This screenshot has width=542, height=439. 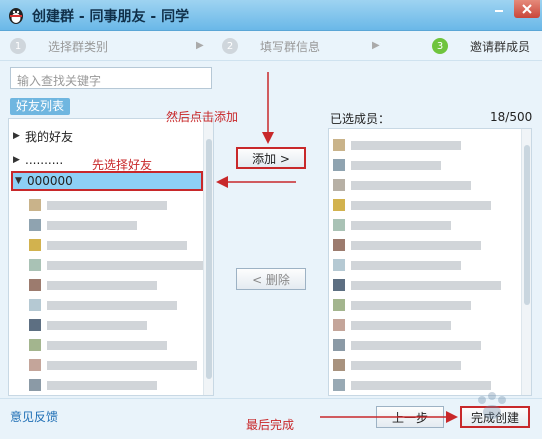 What do you see at coordinates (271, 279) in the screenshot?
I see `remove-button: < 删除` at bounding box center [271, 279].